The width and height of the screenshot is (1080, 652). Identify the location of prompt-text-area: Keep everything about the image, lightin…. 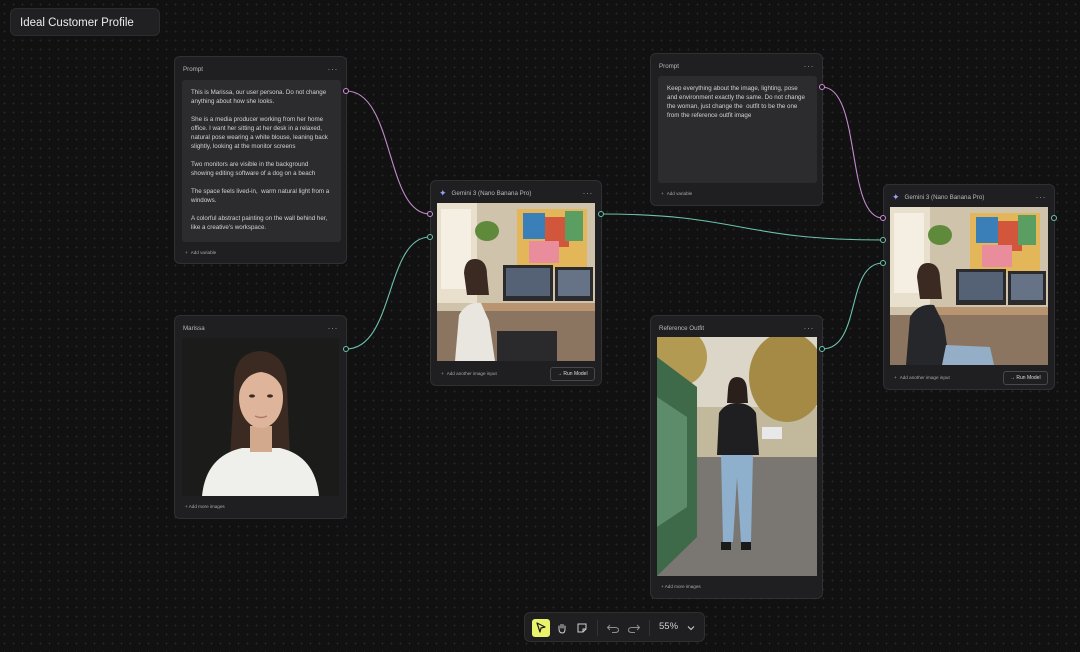
(737, 129).